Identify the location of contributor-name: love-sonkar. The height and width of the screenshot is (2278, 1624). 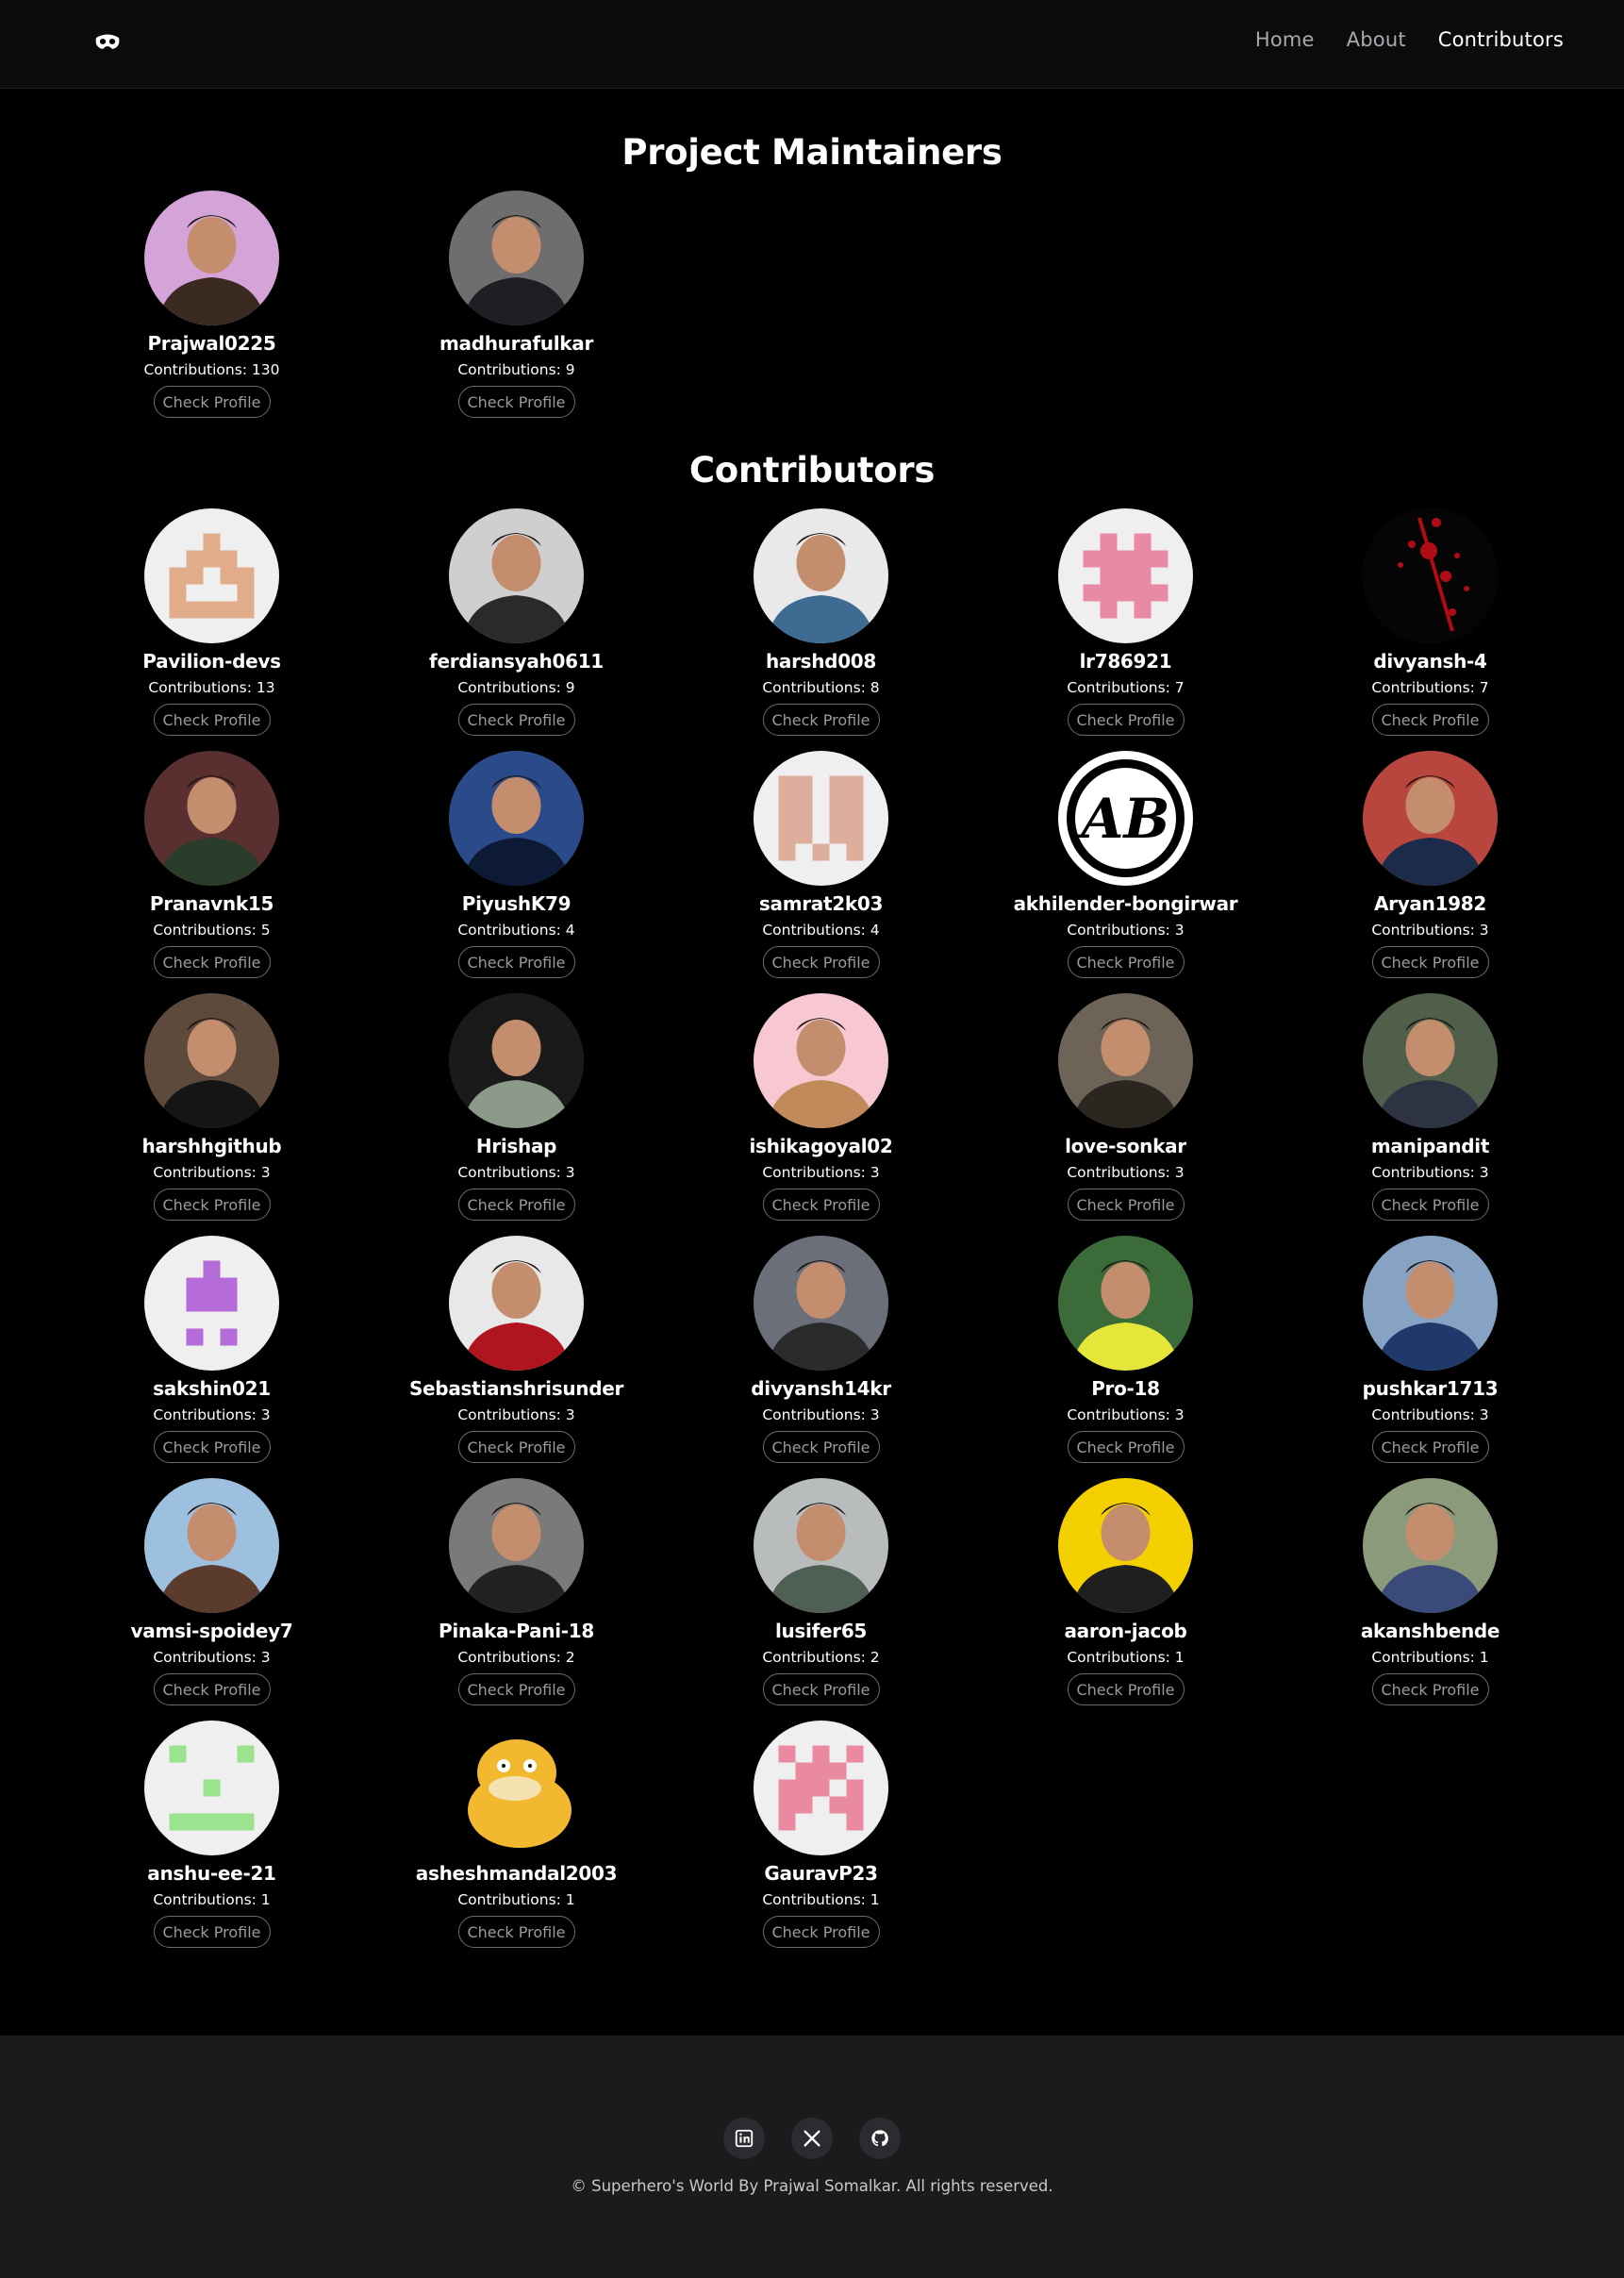
(1125, 1146).